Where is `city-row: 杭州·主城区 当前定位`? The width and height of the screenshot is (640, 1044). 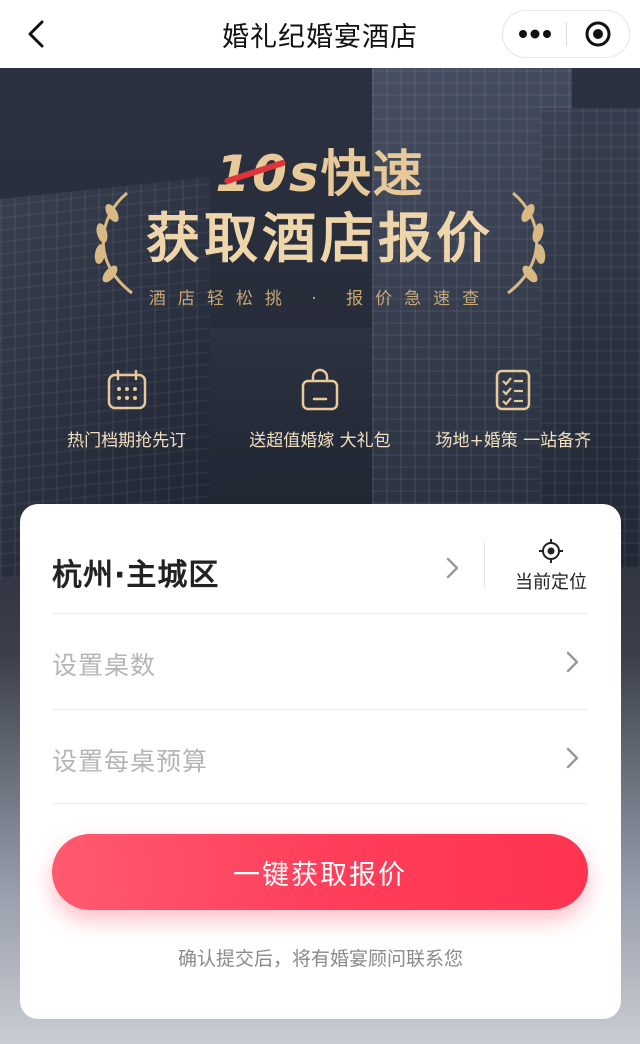
city-row: 杭州·主城区 当前定位 is located at coordinates (320, 571).